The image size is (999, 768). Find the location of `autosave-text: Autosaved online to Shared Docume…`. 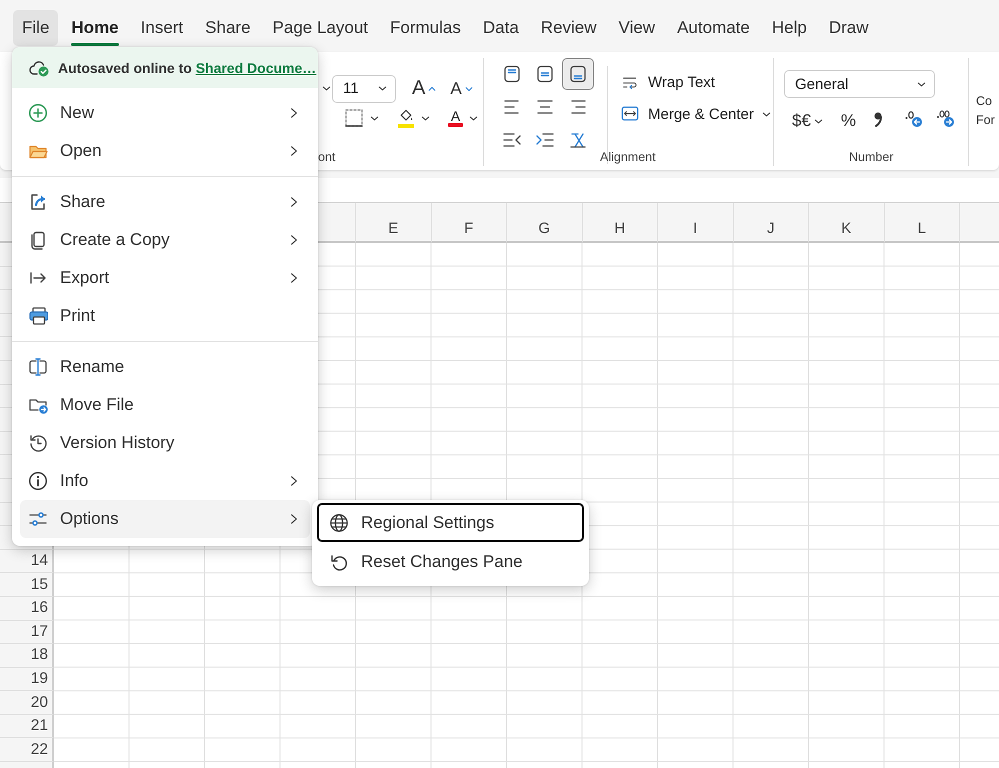

autosave-text: Autosaved online to Shared Docume… is located at coordinates (187, 68).